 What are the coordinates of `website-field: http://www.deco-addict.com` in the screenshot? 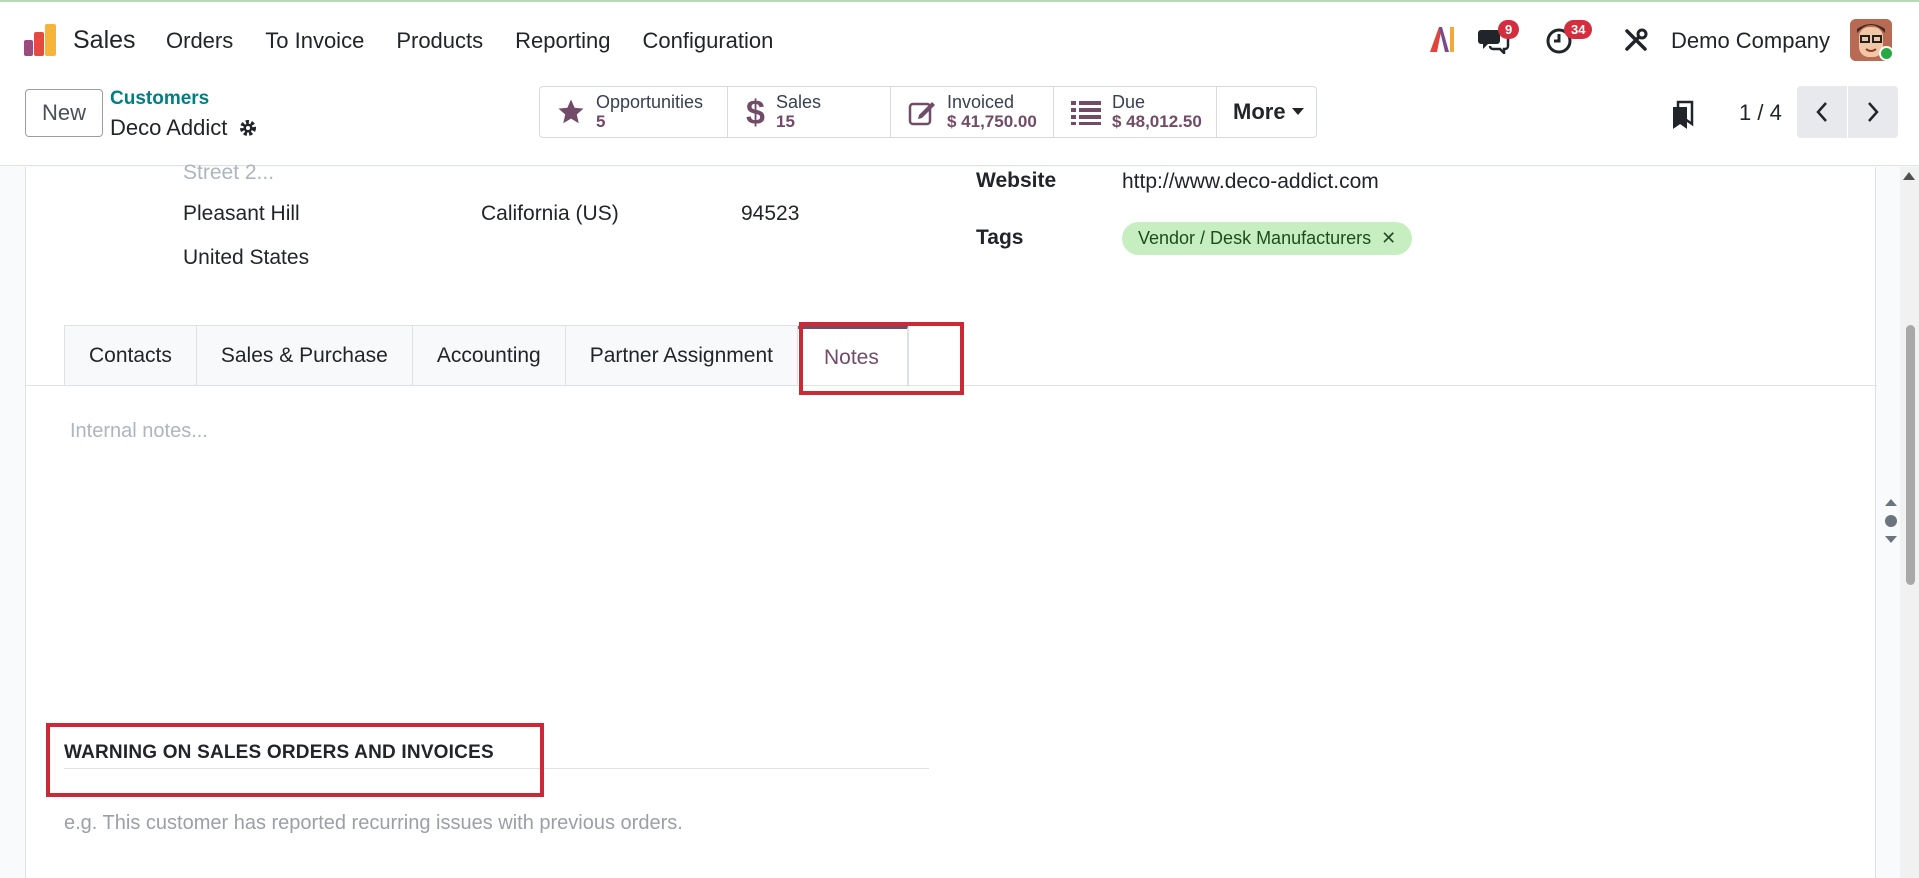 It's located at (1250, 182).